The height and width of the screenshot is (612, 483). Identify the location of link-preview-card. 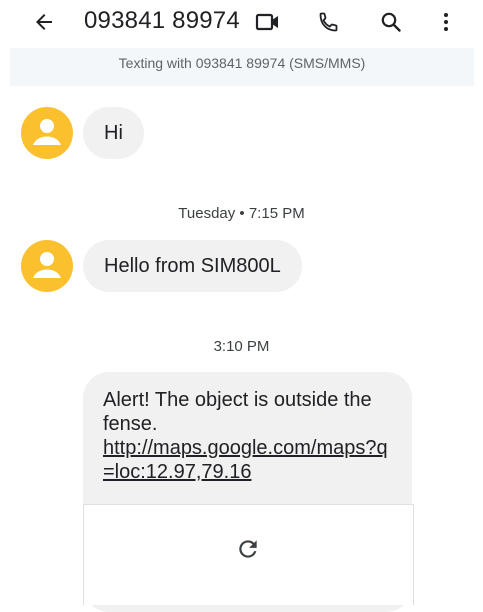
(248, 554).